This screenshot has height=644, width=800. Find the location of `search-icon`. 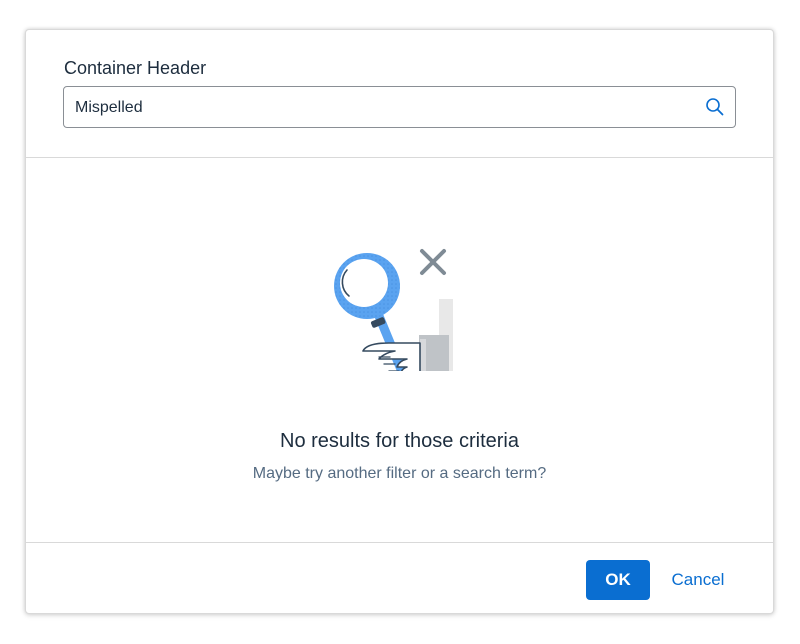

search-icon is located at coordinates (715, 107).